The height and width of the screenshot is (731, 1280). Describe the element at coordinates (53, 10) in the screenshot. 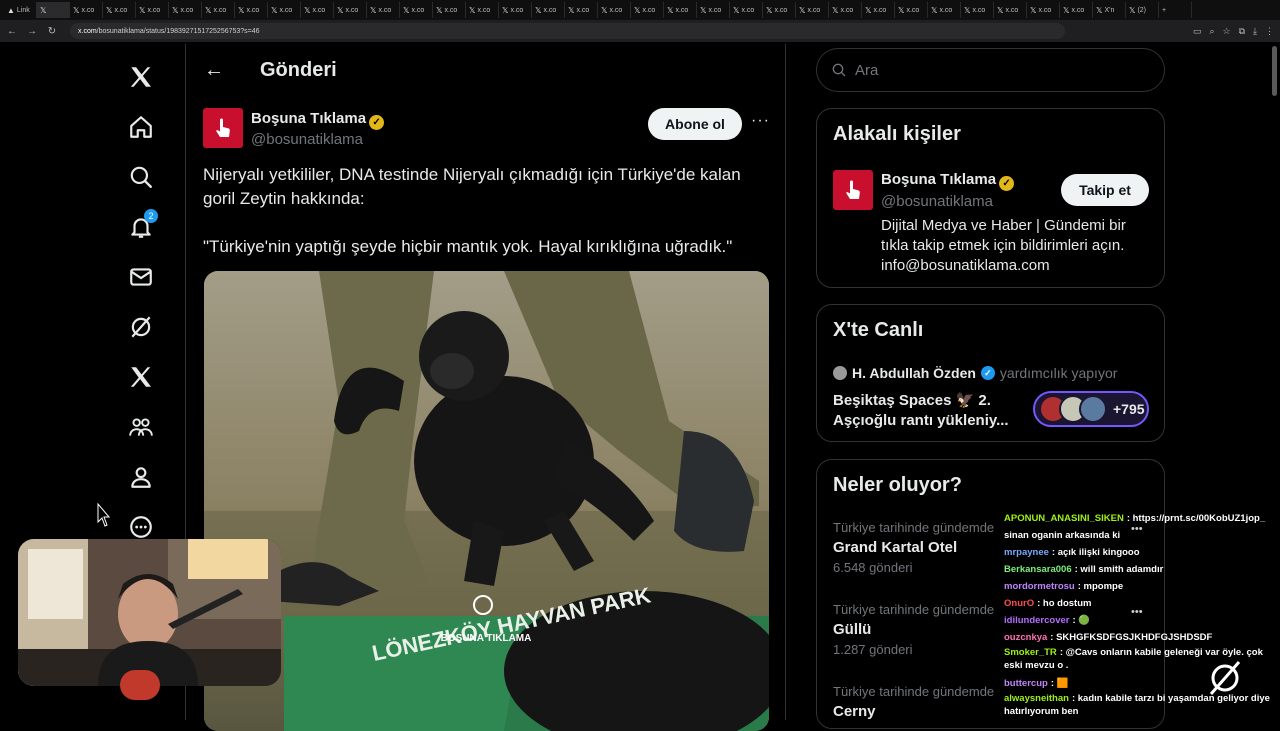

I see `browser-tab: 𝕏` at that location.